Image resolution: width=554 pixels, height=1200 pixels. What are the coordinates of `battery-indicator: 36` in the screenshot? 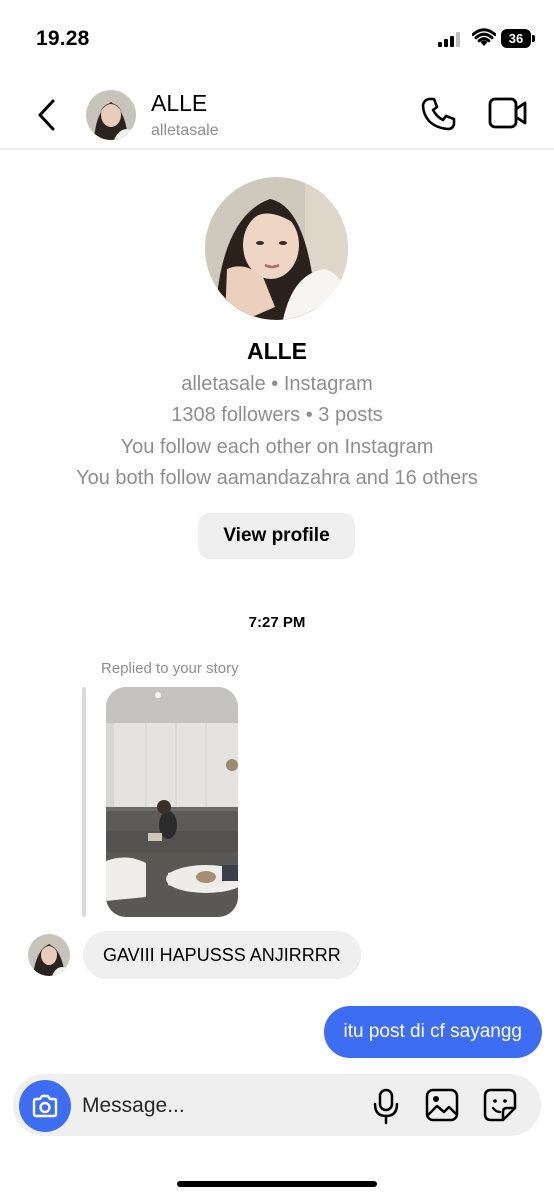 It's located at (516, 38).